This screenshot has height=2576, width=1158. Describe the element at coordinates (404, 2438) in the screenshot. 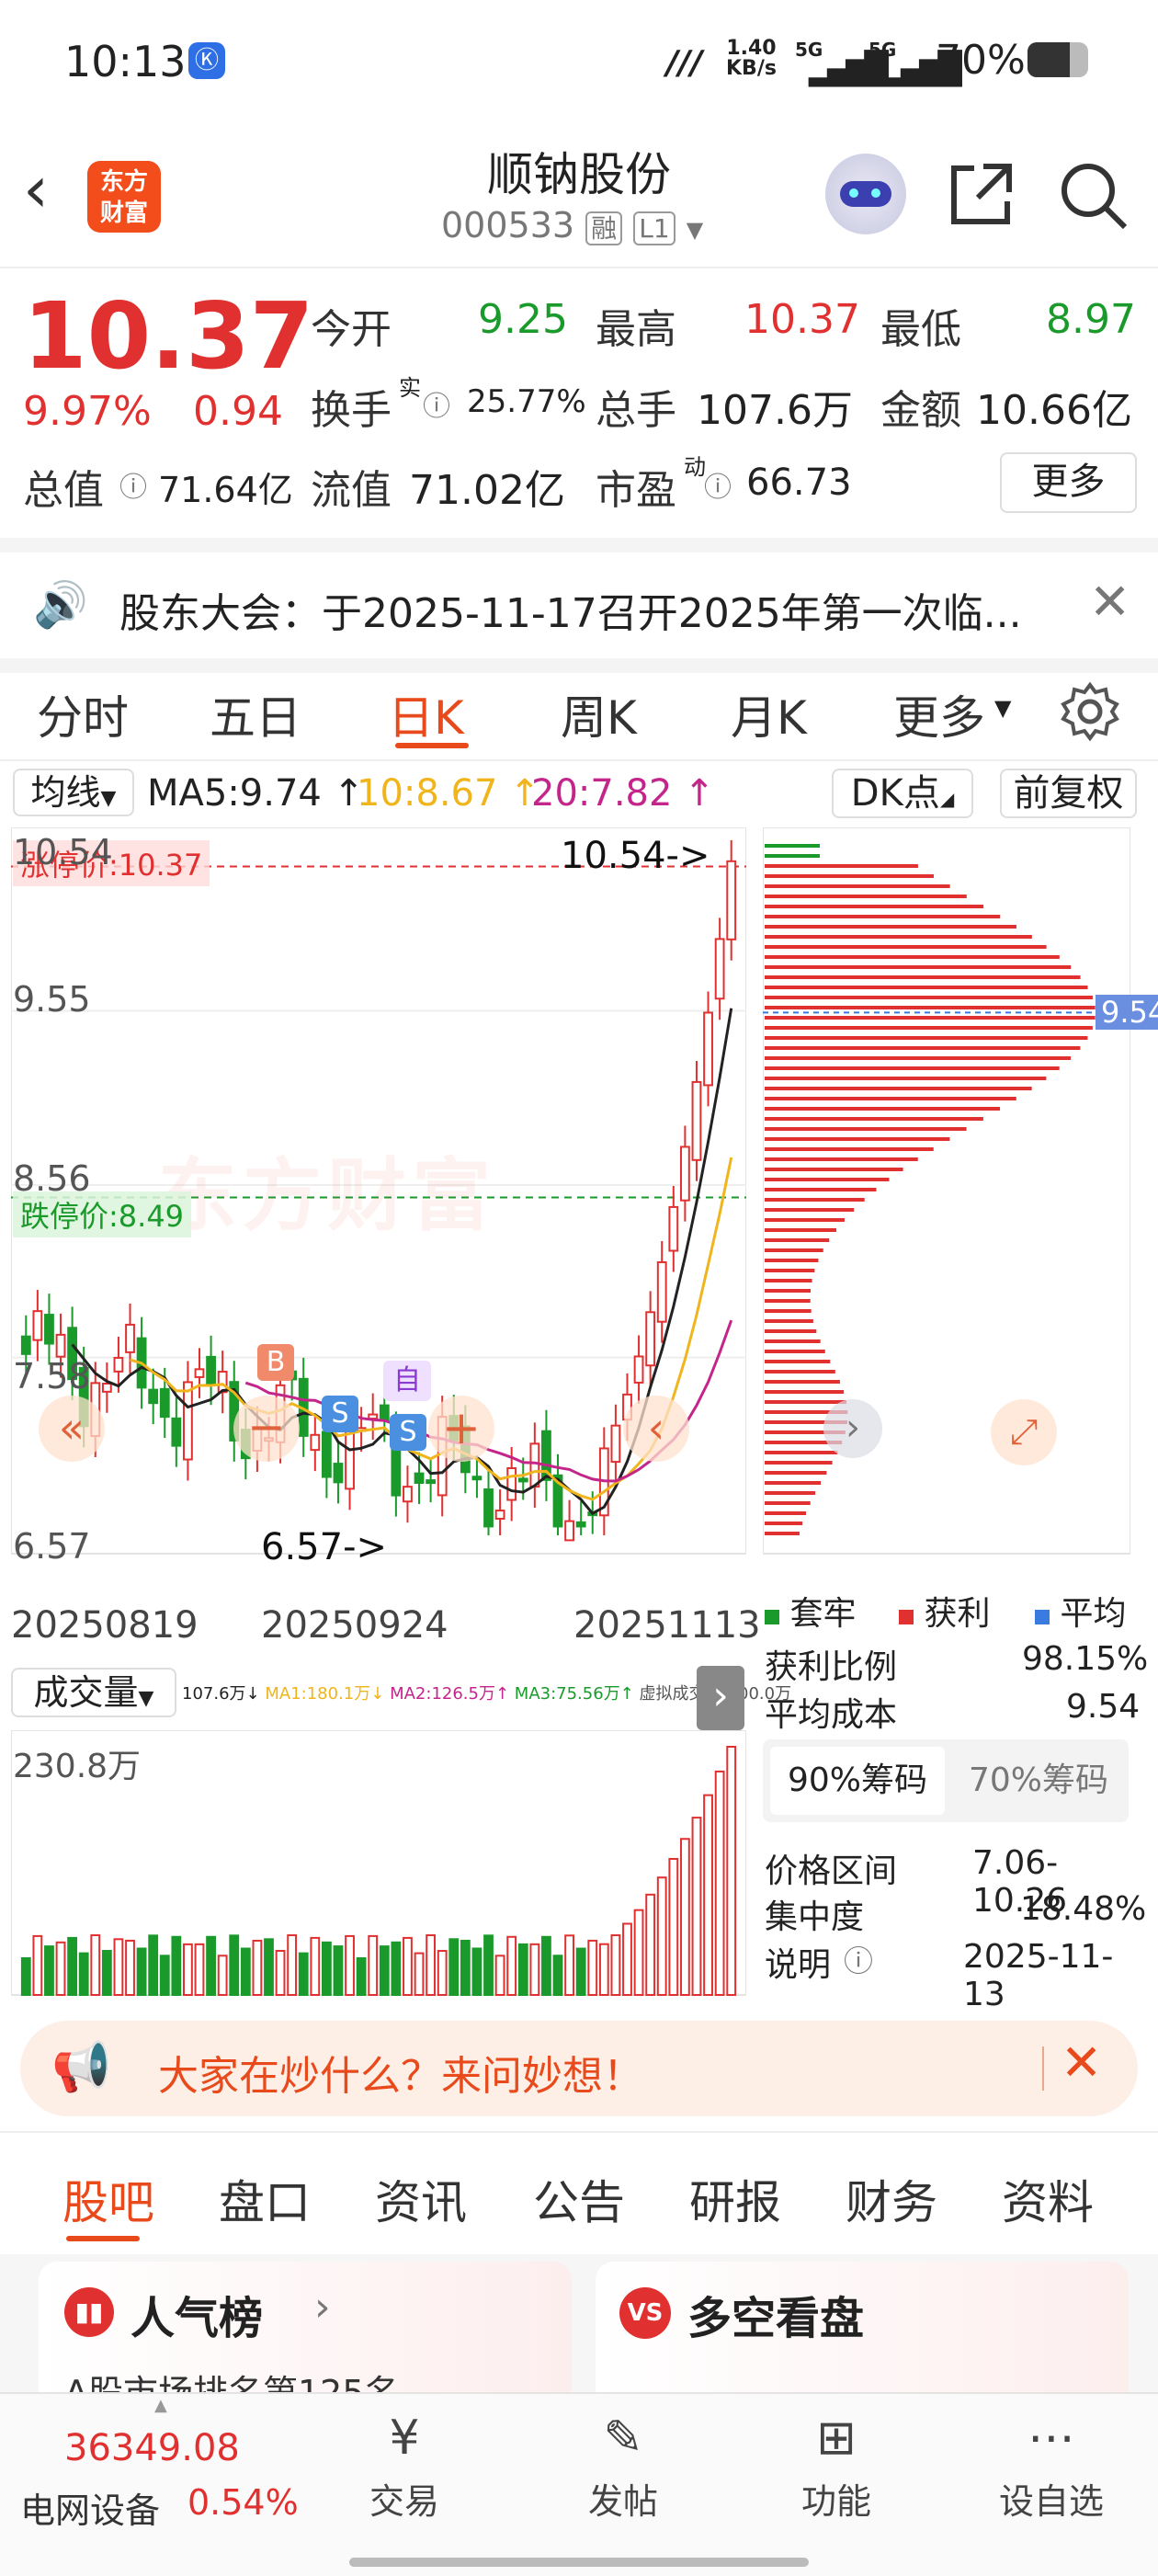

I see `trade-yen-icon: ¥` at that location.